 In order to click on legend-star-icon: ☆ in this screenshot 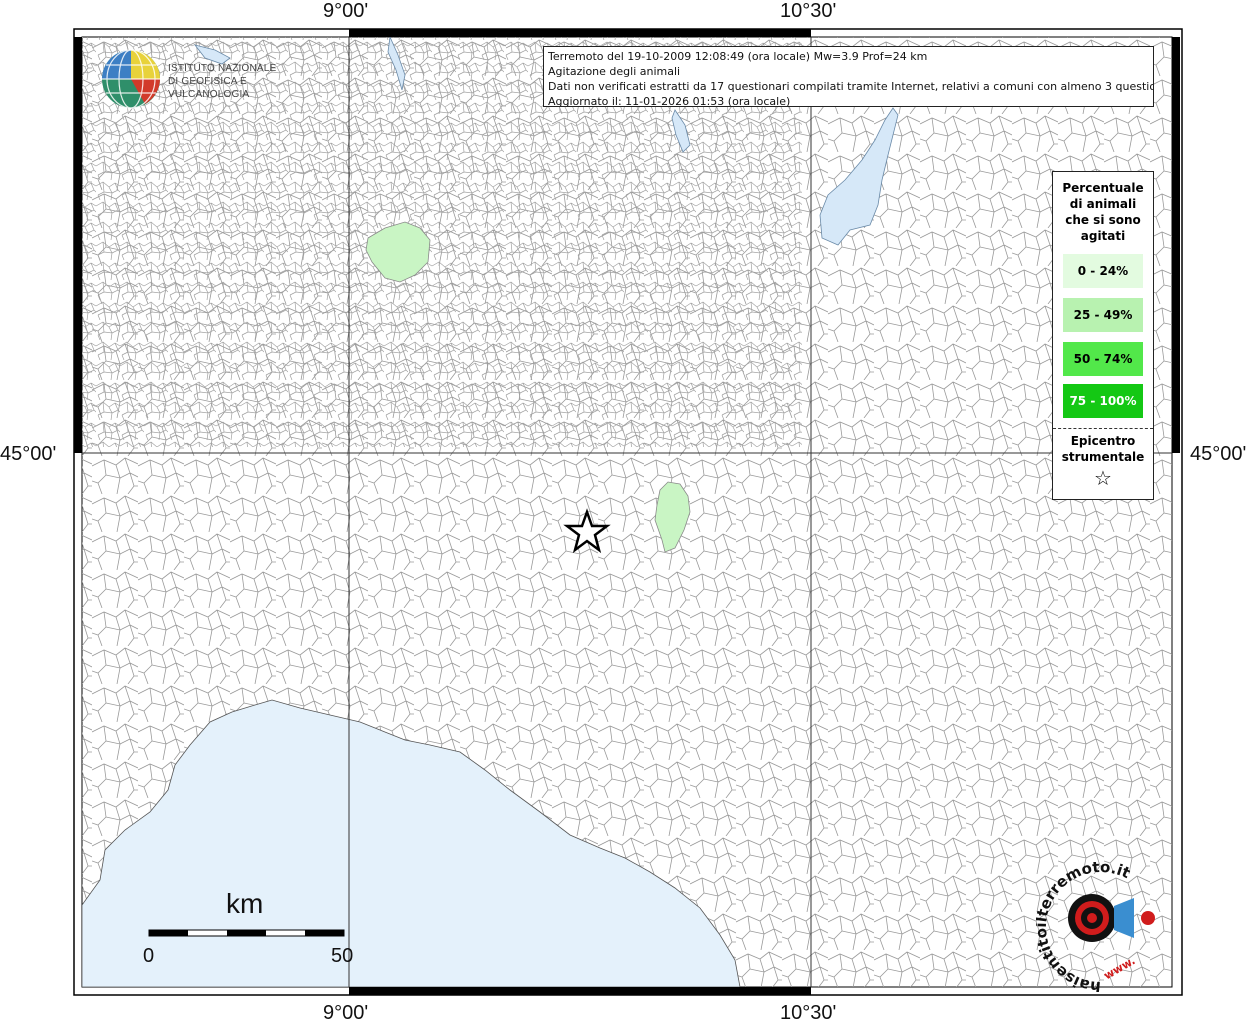, I will do `click(1103, 478)`.